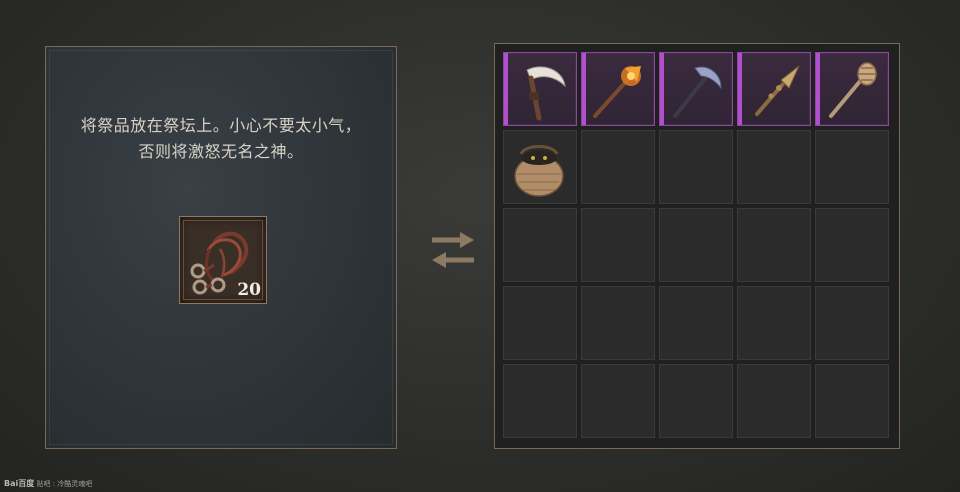  Describe the element at coordinates (697, 92) in the screenshot. I see `sickle-icon` at that location.